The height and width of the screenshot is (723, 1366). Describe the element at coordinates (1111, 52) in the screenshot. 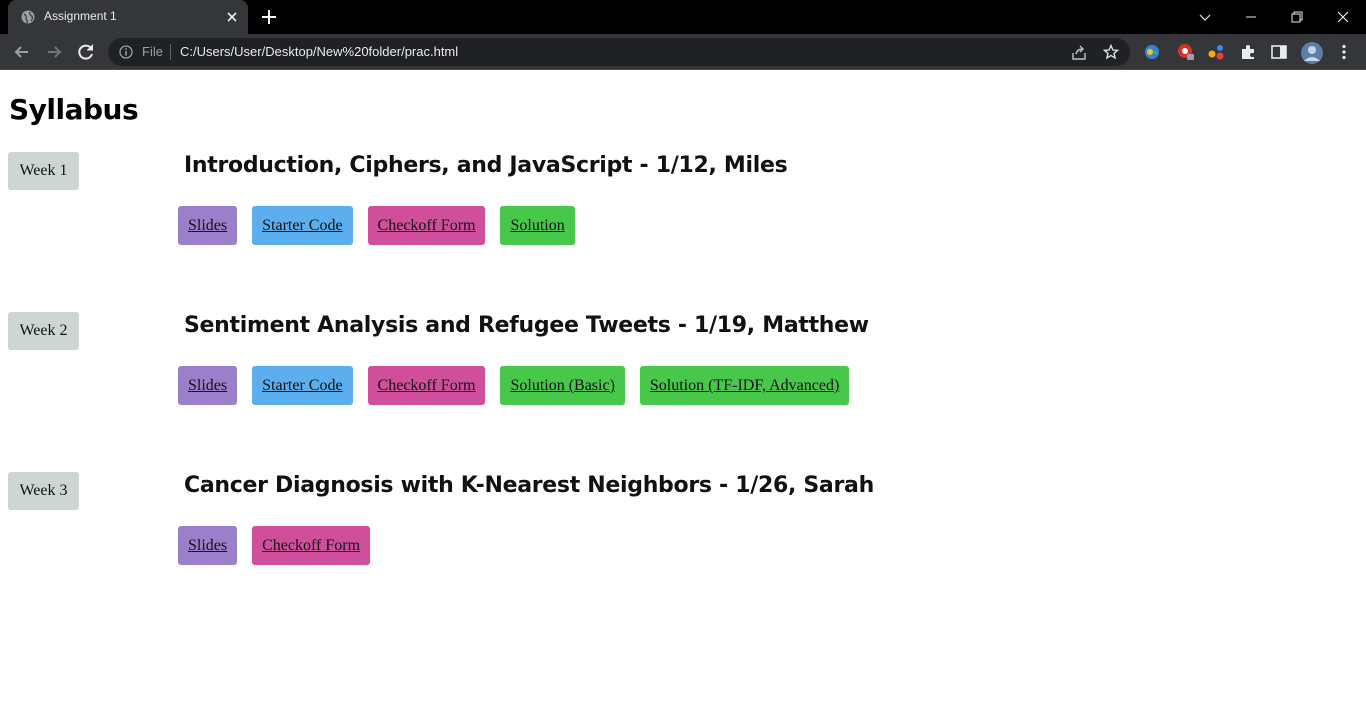

I see `star-icon` at that location.